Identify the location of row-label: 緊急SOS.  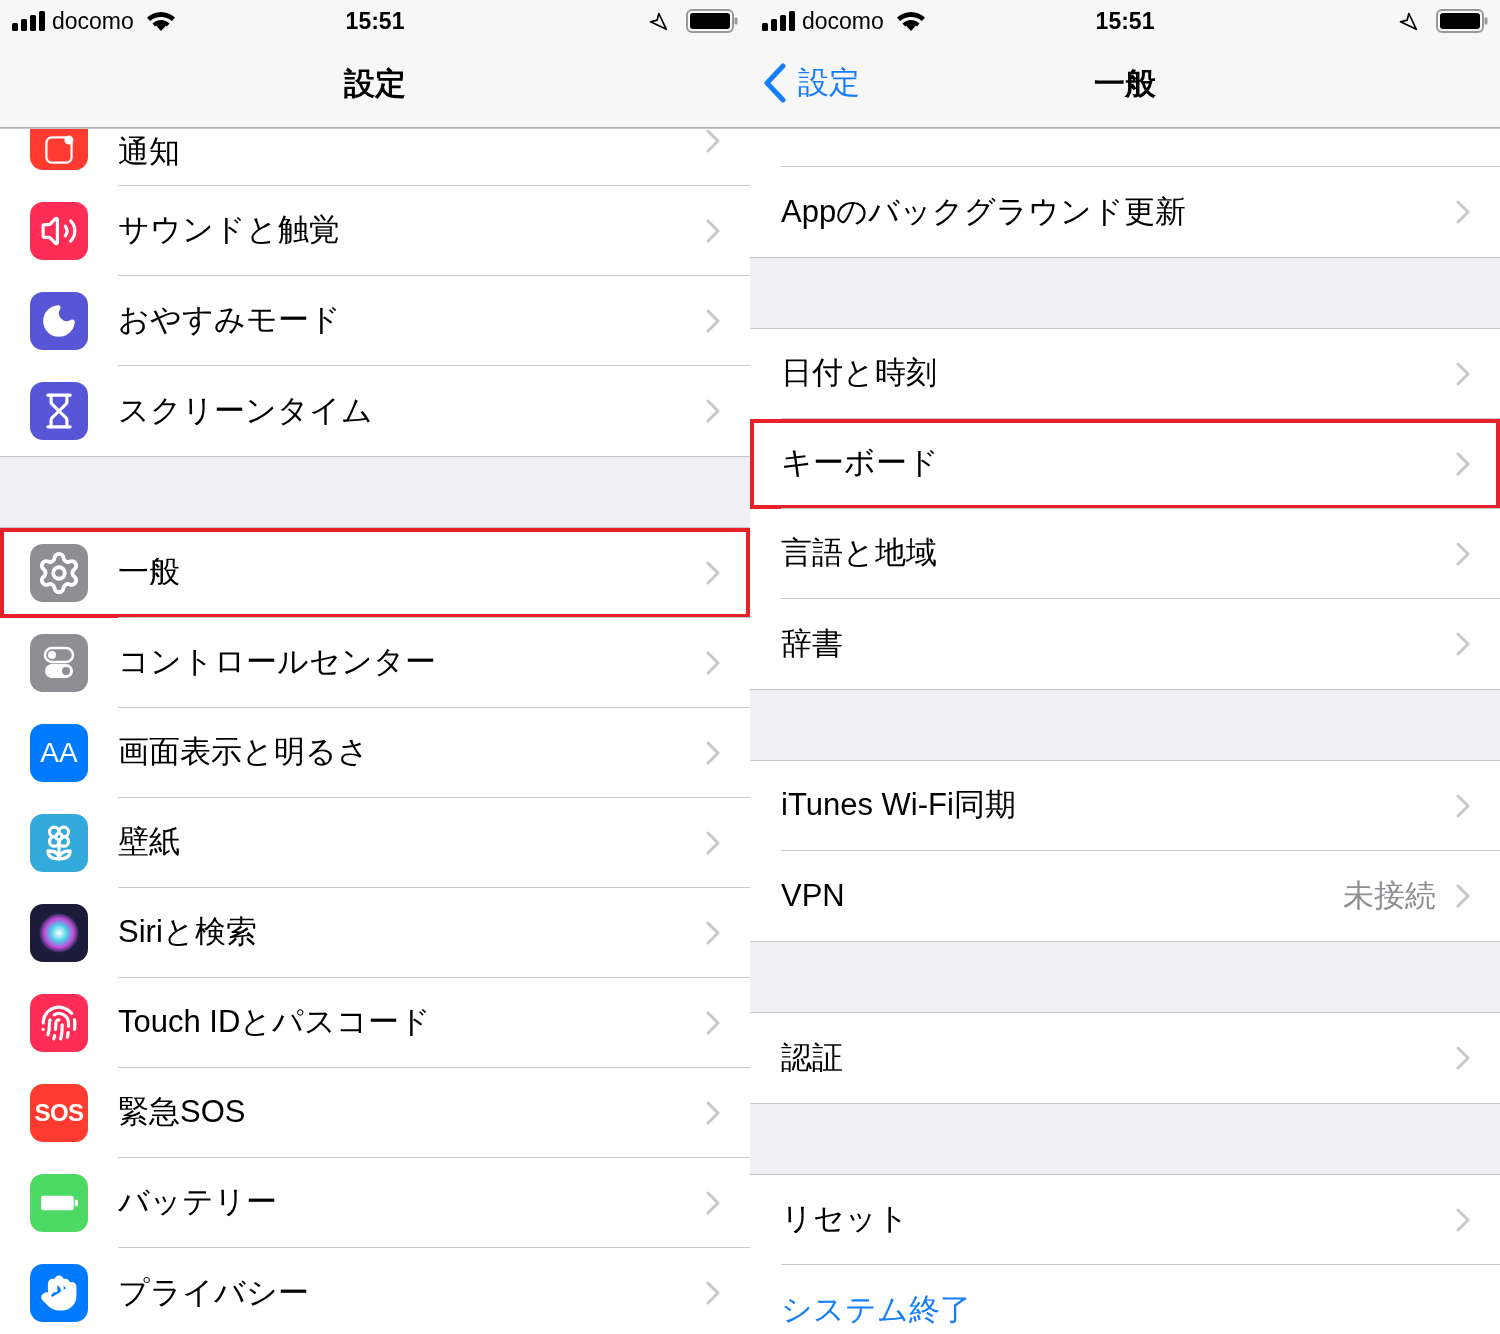
(182, 1112).